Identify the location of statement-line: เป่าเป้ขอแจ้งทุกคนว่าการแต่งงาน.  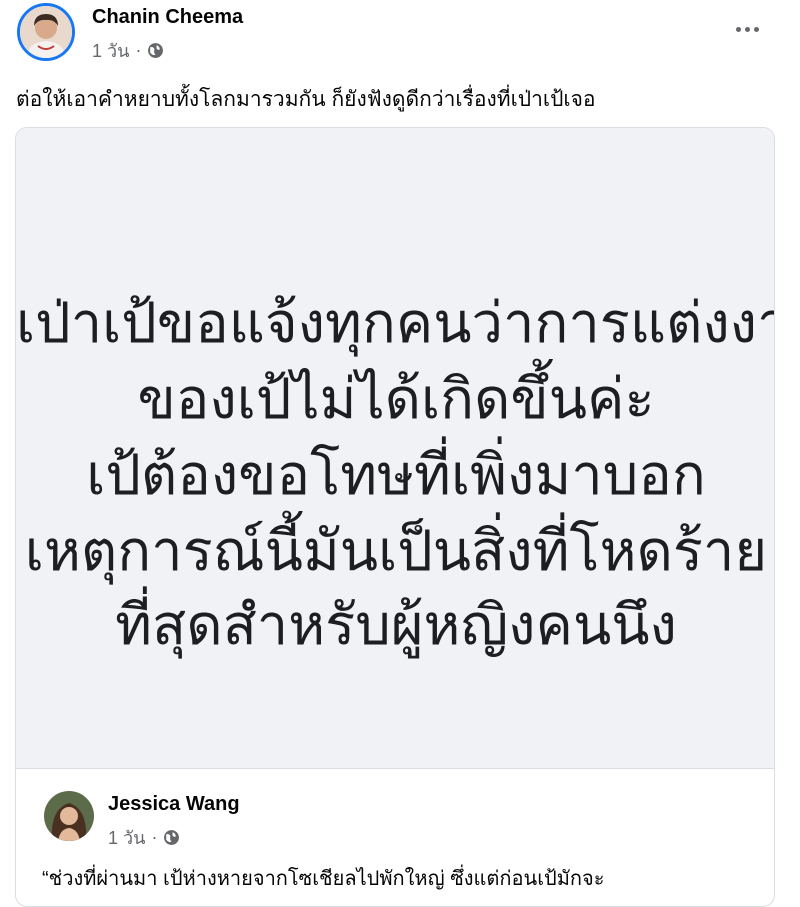
(395, 323).